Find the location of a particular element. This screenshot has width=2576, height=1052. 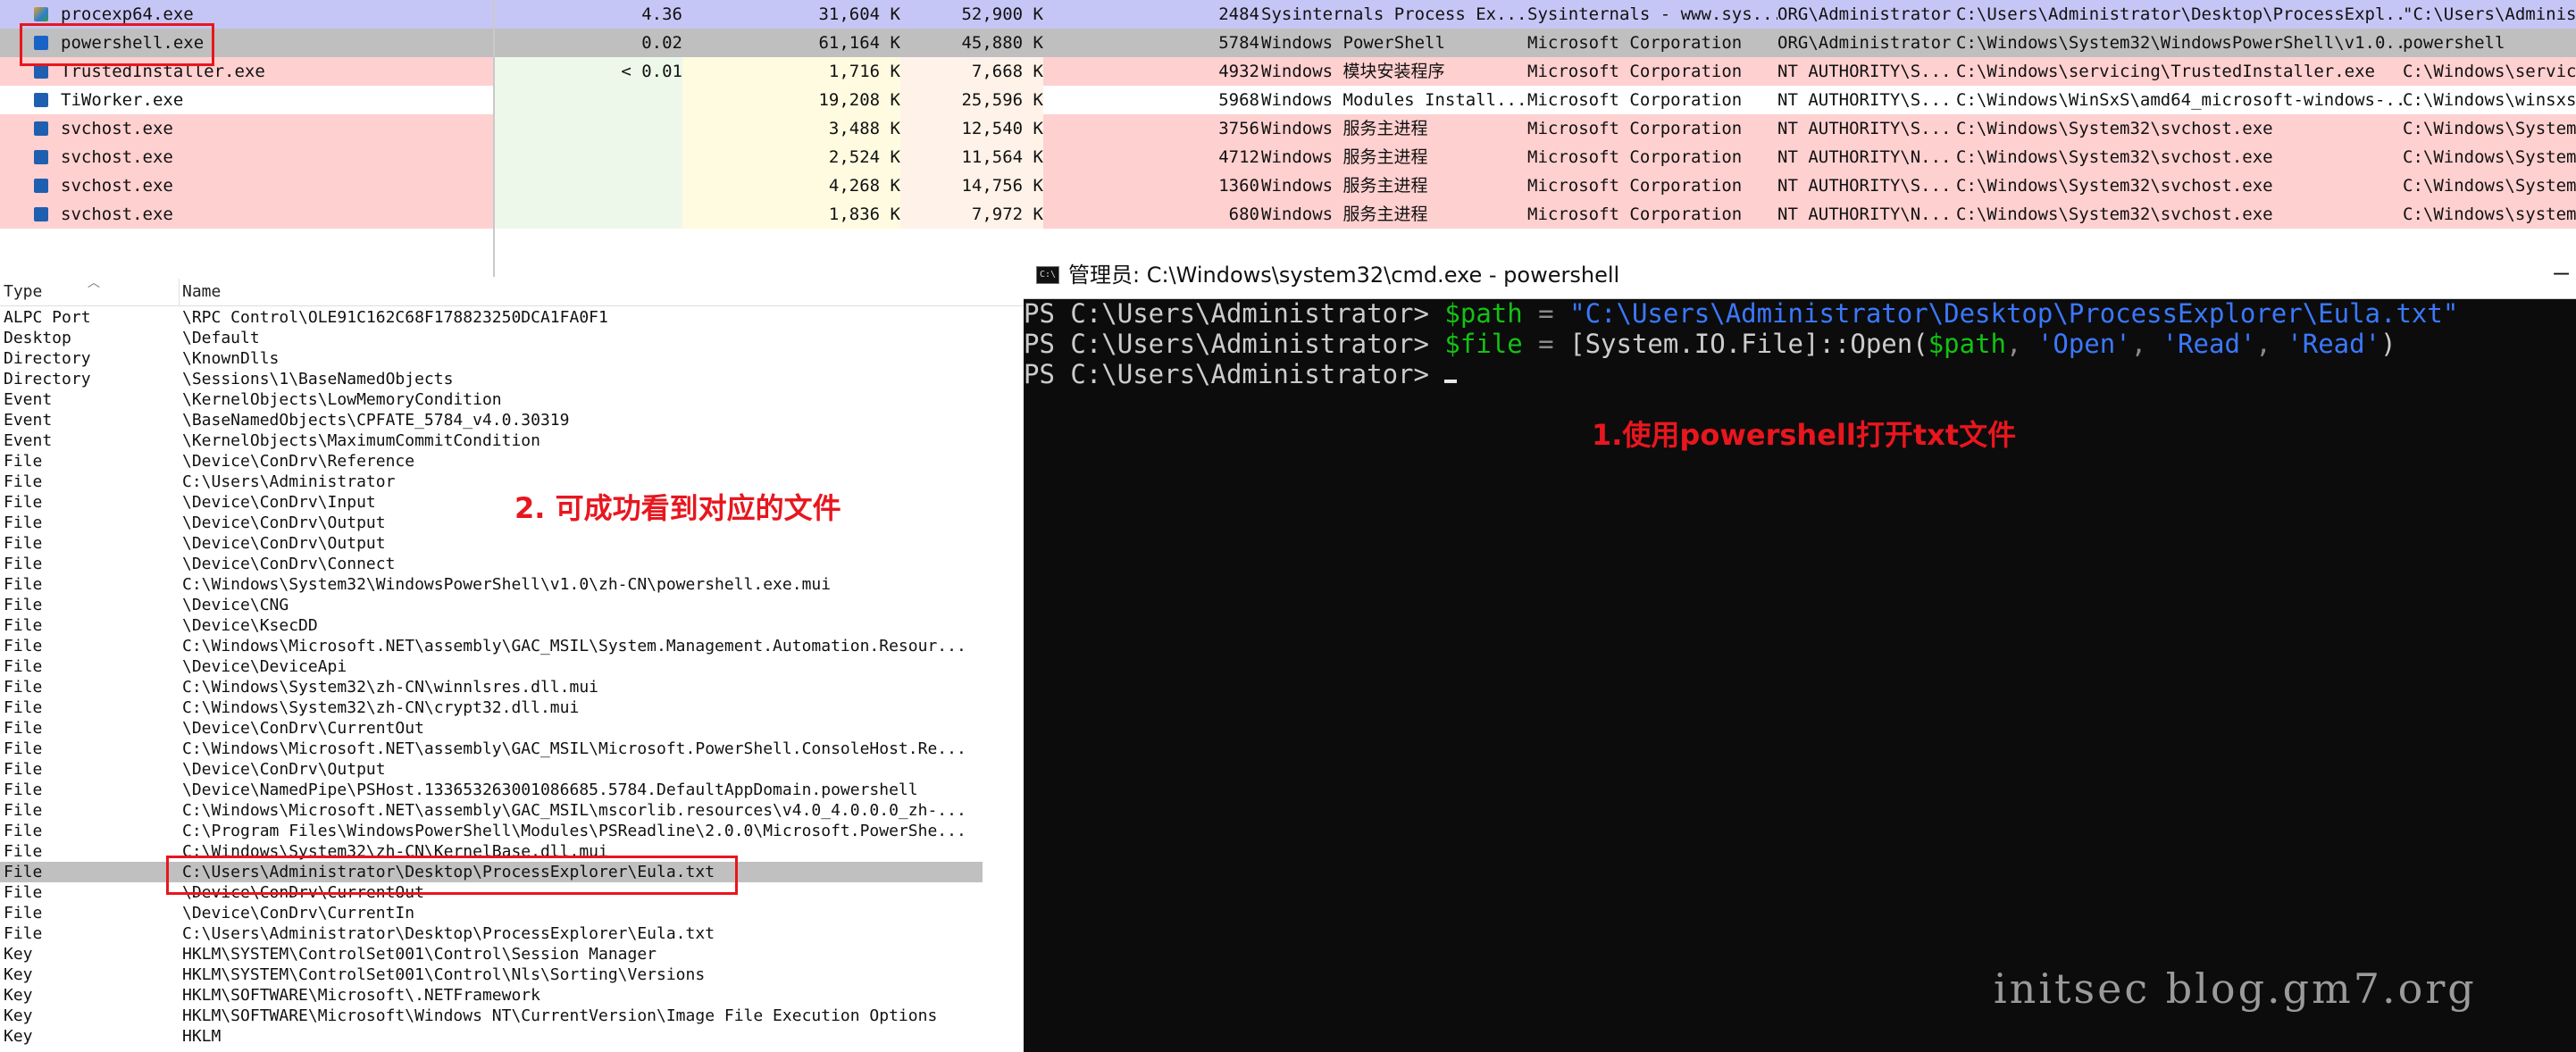

handle-name: \Device\ConDrv\Output is located at coordinates (284, 544).